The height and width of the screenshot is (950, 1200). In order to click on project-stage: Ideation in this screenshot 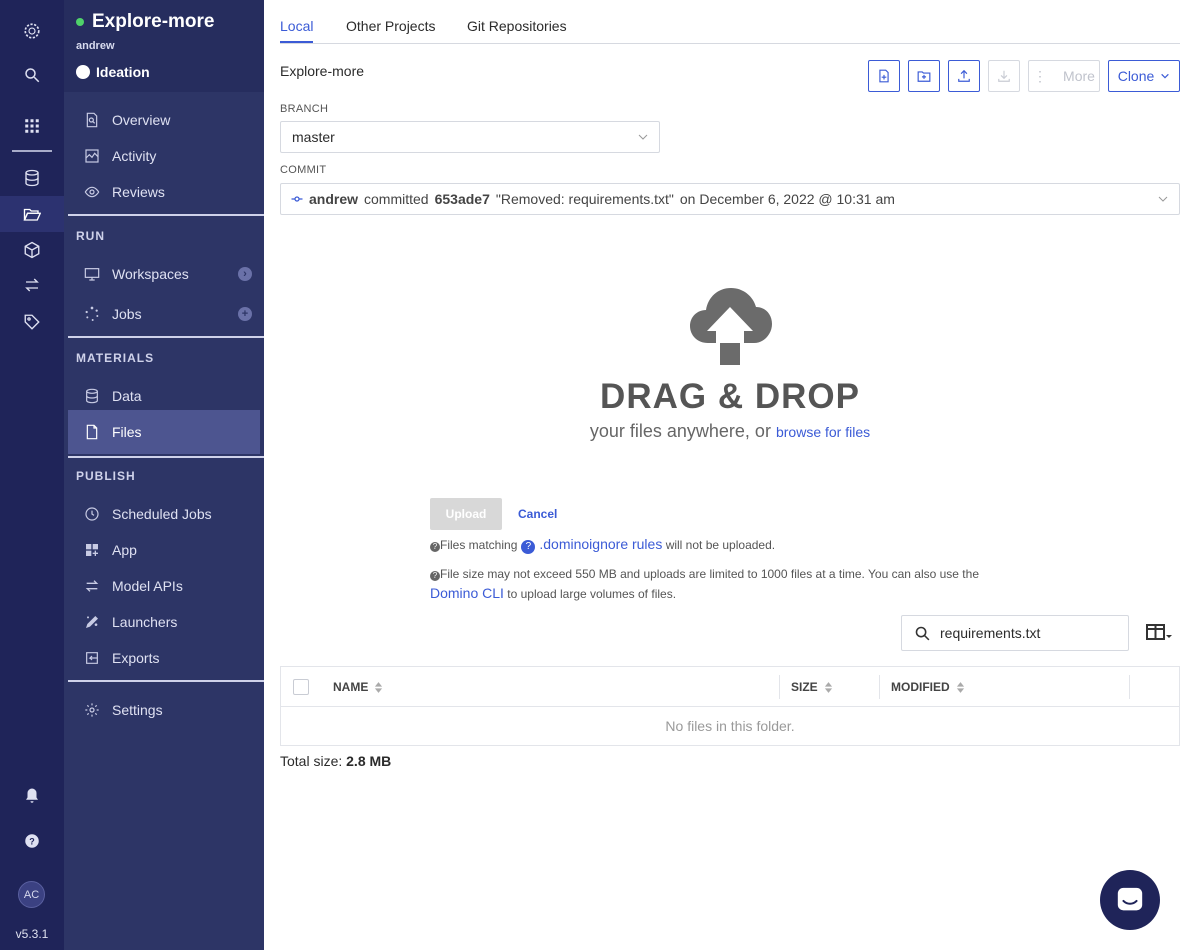, I will do `click(113, 72)`.